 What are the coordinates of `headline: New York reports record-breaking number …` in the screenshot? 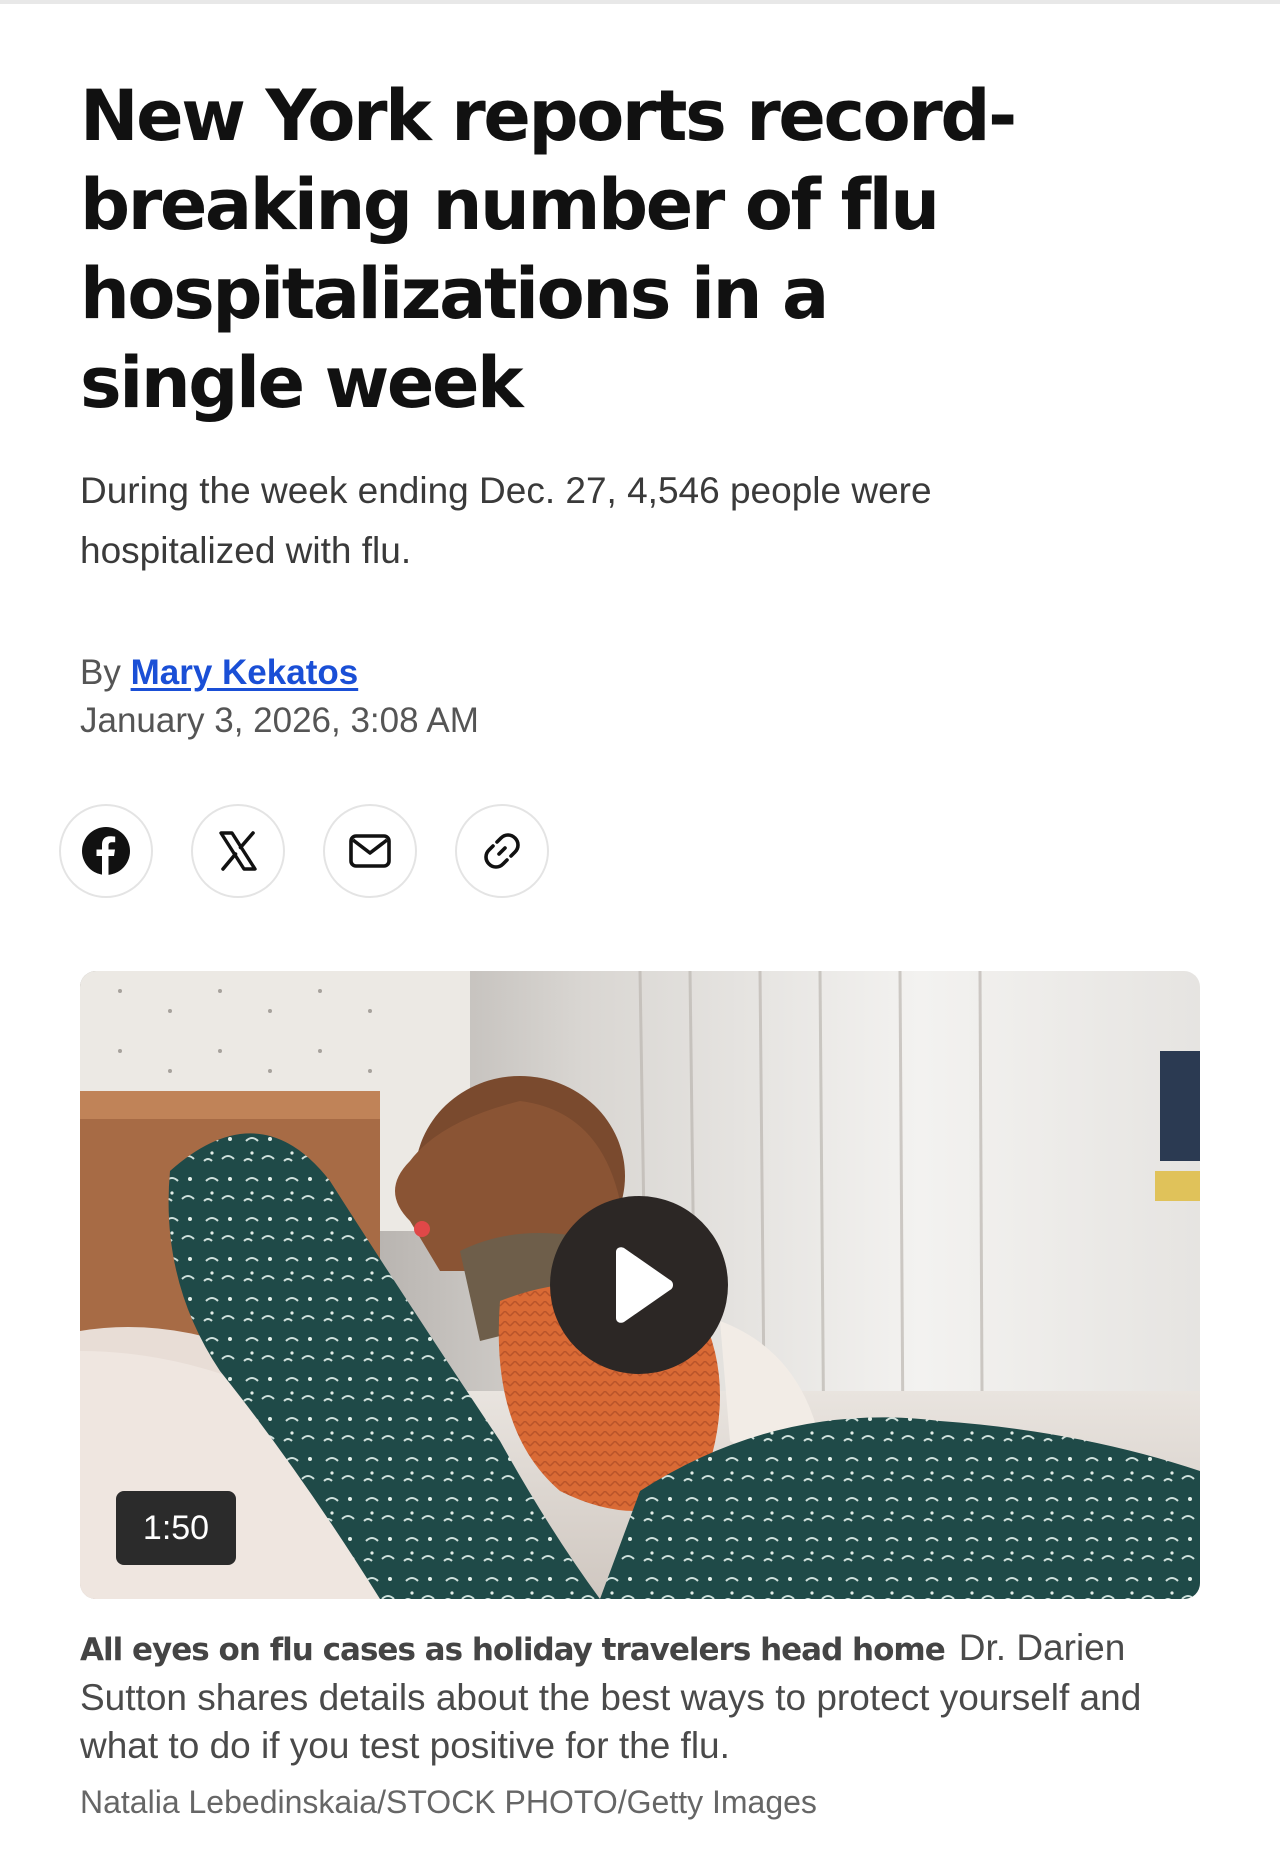 It's located at (548, 249).